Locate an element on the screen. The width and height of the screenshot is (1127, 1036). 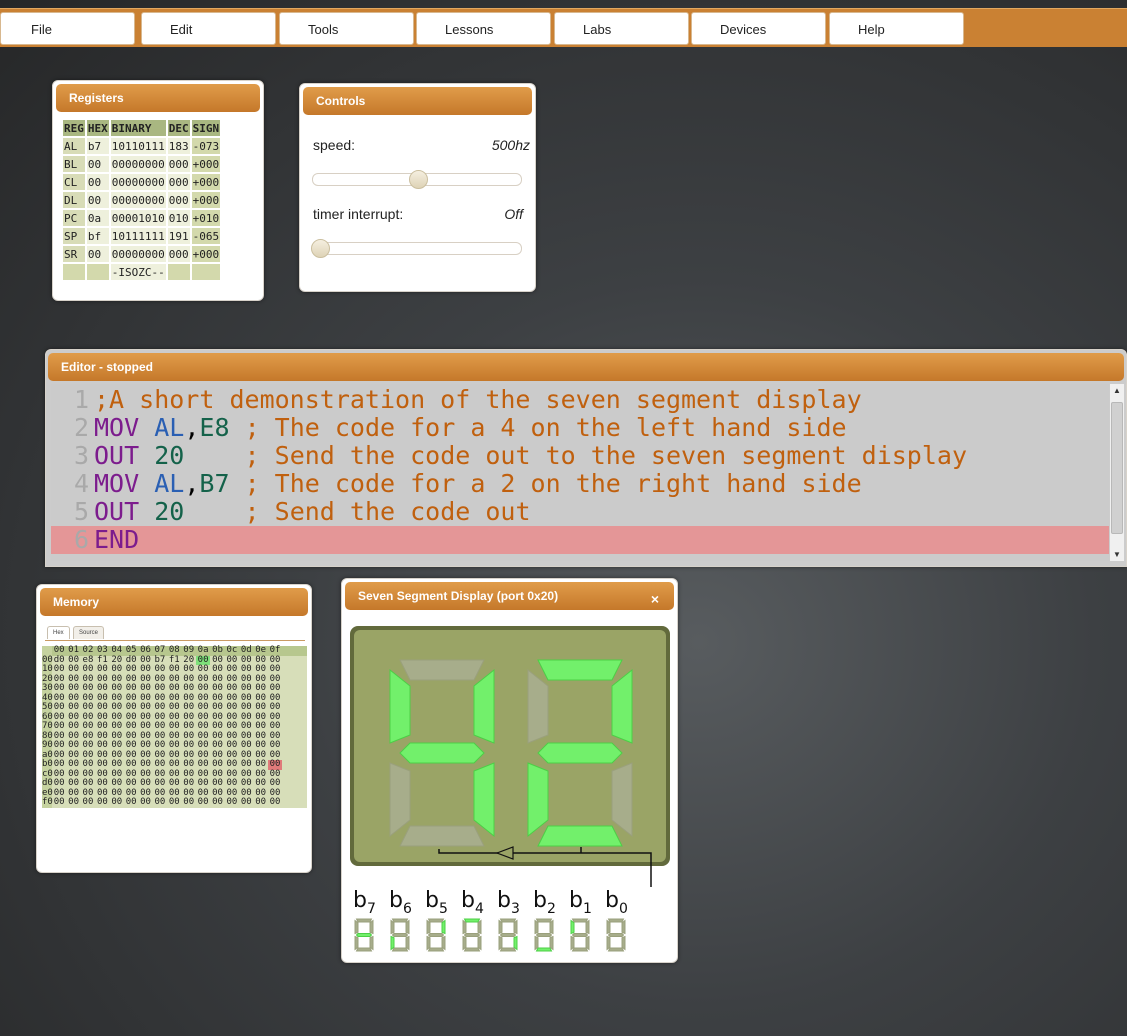
register-cell: SR is located at coordinates (74, 254).